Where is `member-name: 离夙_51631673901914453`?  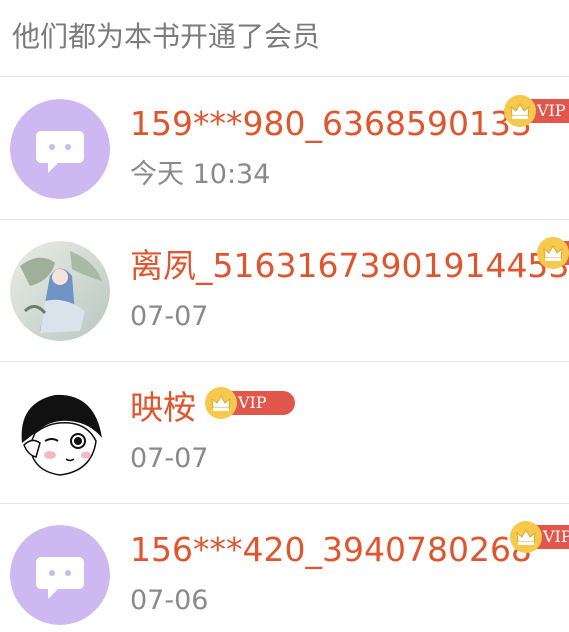 member-name: 离夙_51631673901914453 is located at coordinates (349, 266).